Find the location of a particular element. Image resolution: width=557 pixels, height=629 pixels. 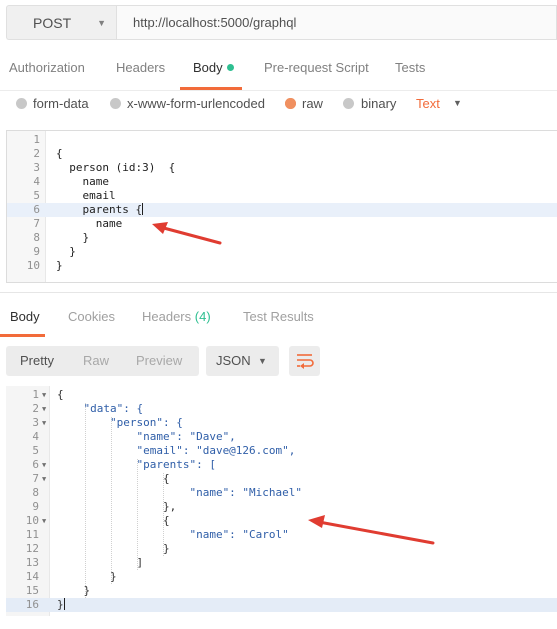

code-line: 4 name is located at coordinates (282, 182).